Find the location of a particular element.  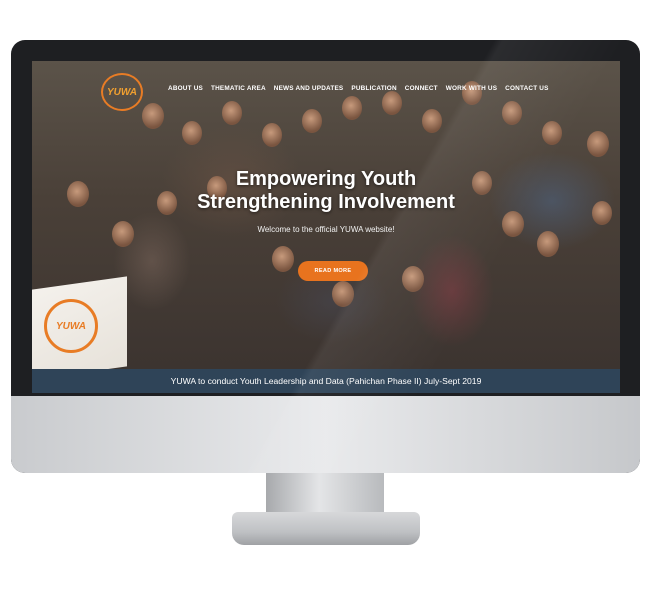

nav-thematic-area: THEMATIC AREA is located at coordinates (238, 88).